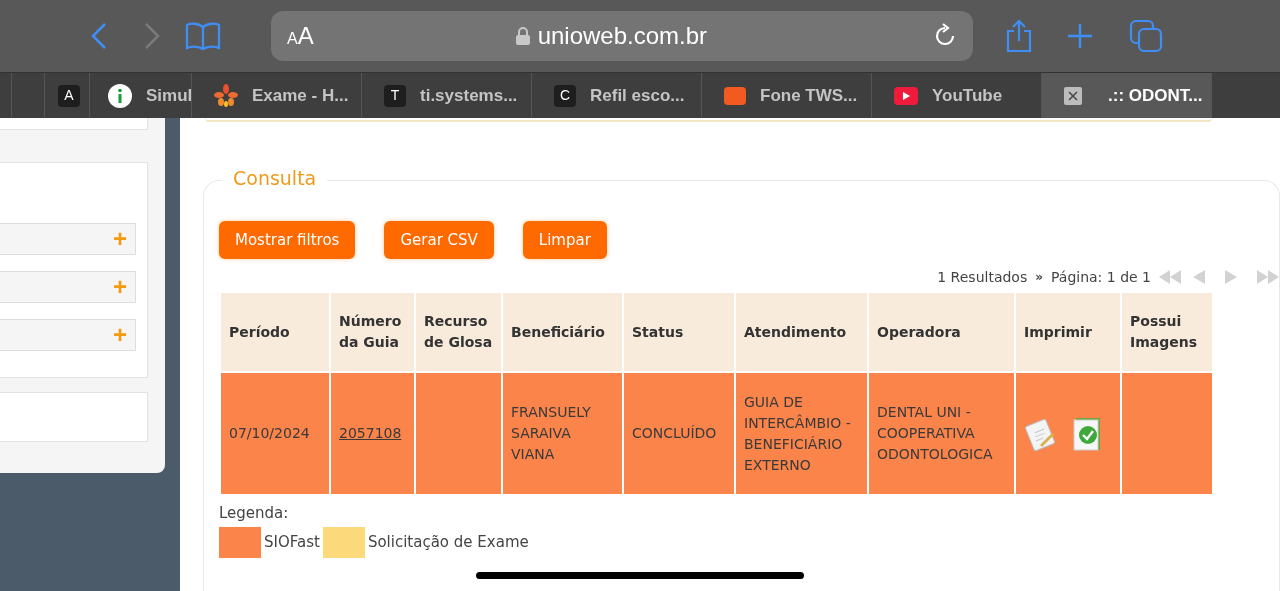 This screenshot has width=1280, height=591. I want to click on column-header: Período, so click(275, 332).